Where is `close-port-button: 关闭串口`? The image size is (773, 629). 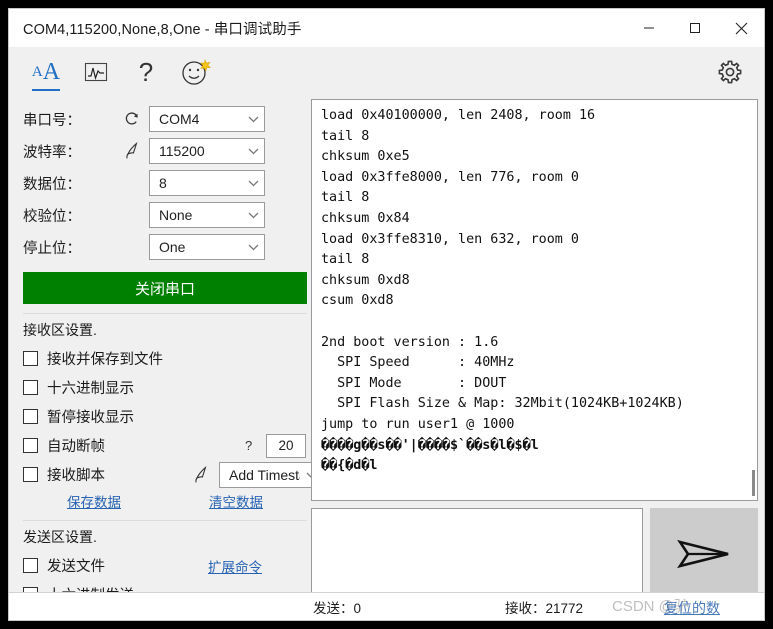
close-port-button: 关闭串口 is located at coordinates (165, 288).